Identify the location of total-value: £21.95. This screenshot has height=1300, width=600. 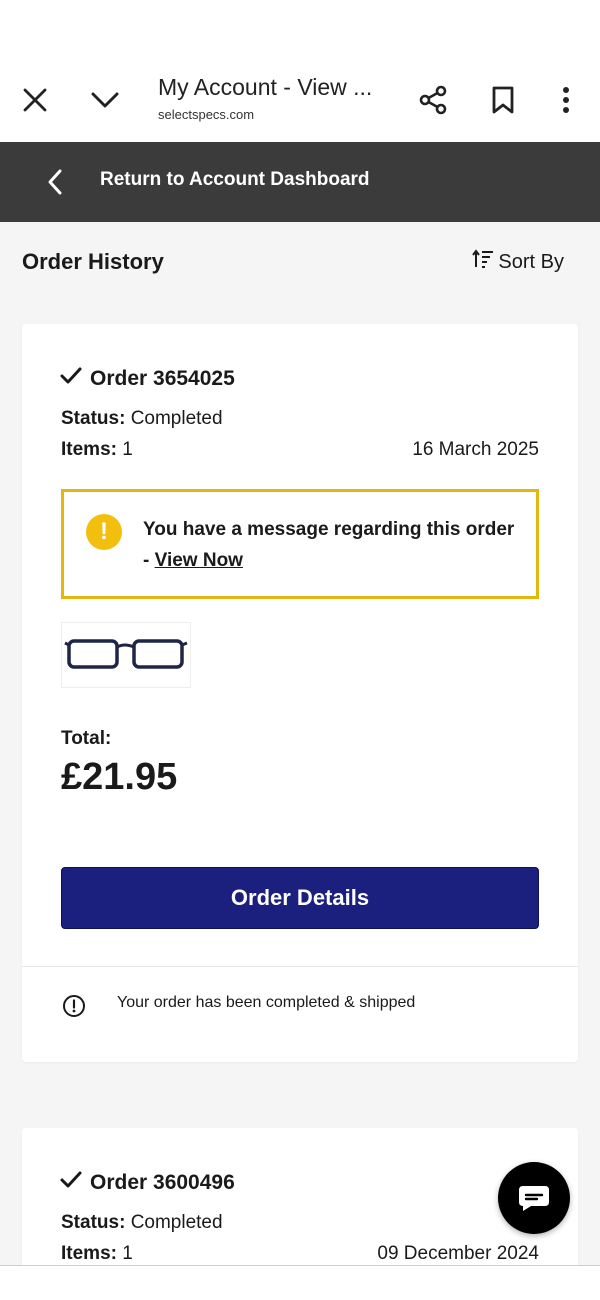
(119, 777).